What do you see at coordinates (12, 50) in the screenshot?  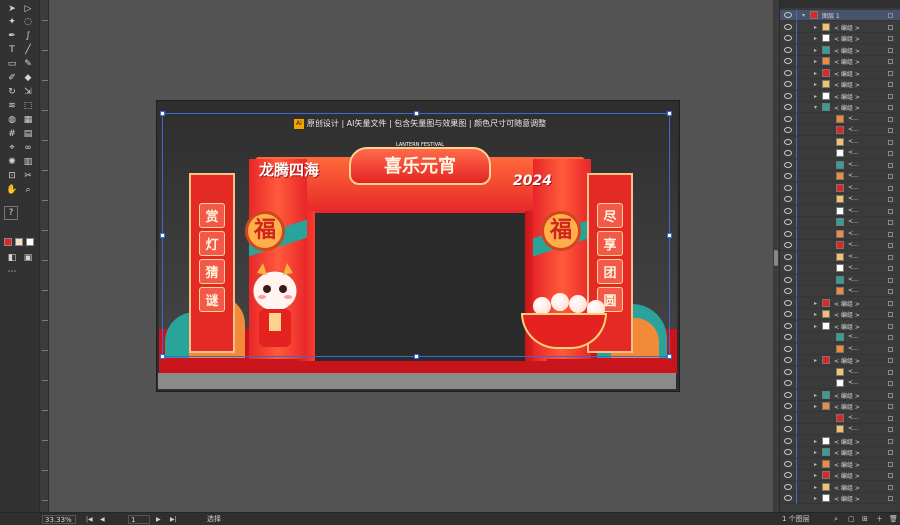 I see `type-tool-icon: T` at bounding box center [12, 50].